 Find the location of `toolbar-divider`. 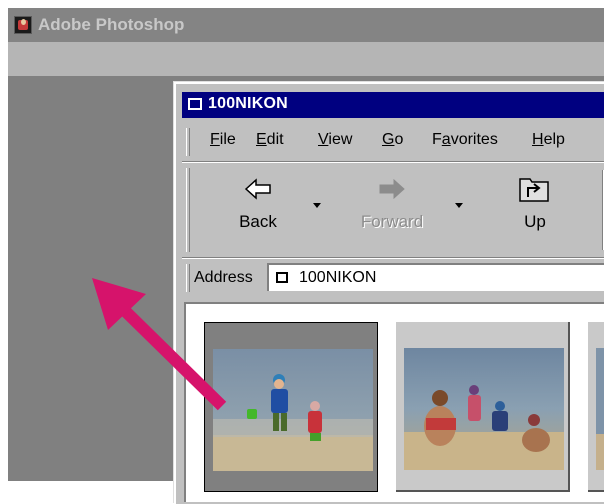

toolbar-divider is located at coordinates (393, 258).